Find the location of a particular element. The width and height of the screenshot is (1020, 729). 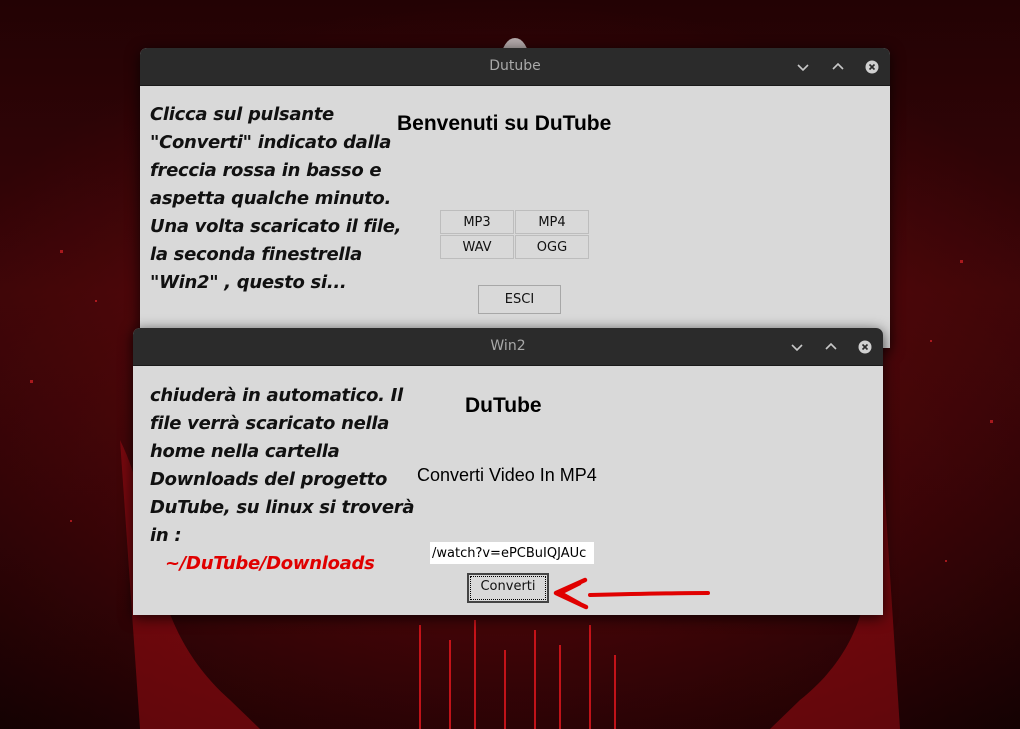

main-titlebar: Dutube is located at coordinates (515, 67).